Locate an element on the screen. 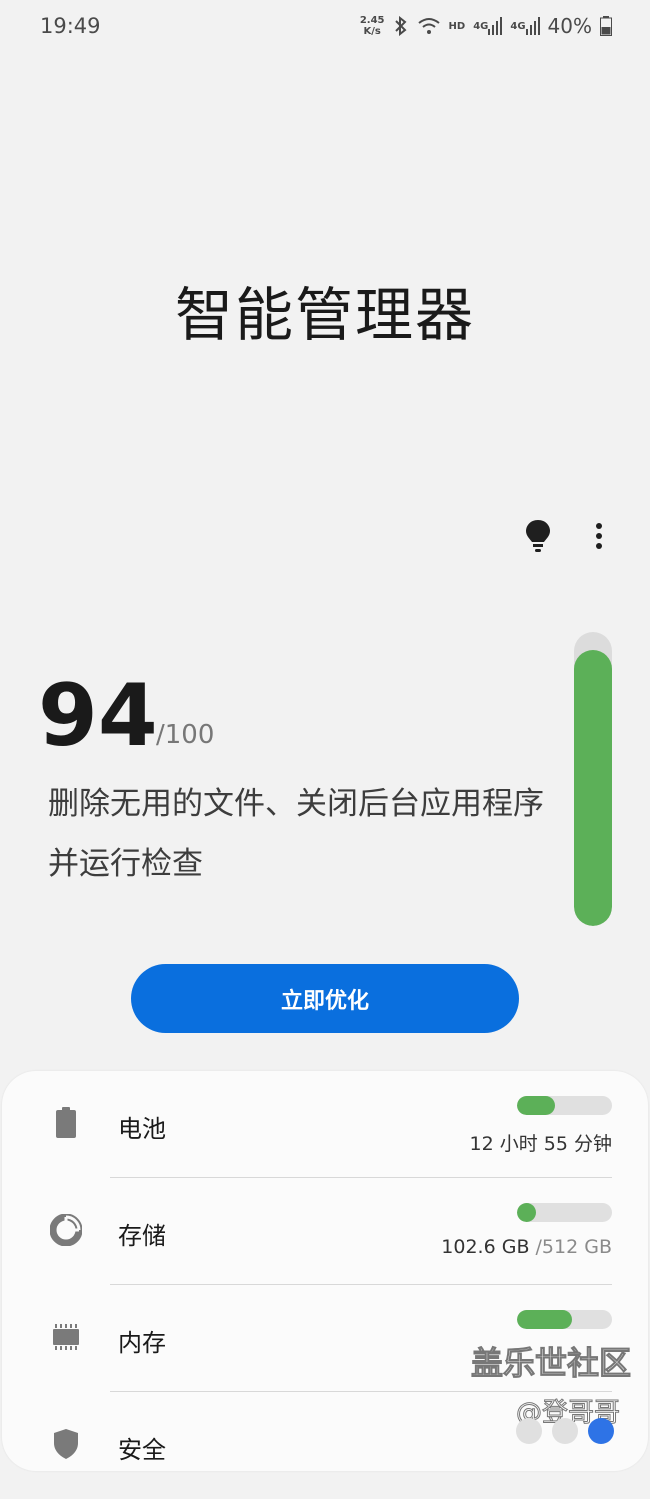 The height and width of the screenshot is (1499, 650). cell-signal-icon: 4G is located at coordinates (488, 26).